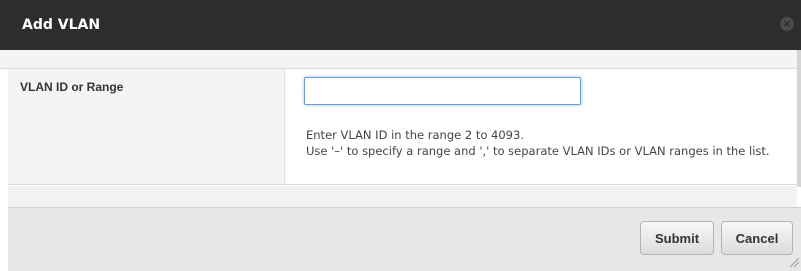 This screenshot has width=801, height=271. What do you see at coordinates (402, 196) in the screenshot?
I see `form-bottom-band` at bounding box center [402, 196].